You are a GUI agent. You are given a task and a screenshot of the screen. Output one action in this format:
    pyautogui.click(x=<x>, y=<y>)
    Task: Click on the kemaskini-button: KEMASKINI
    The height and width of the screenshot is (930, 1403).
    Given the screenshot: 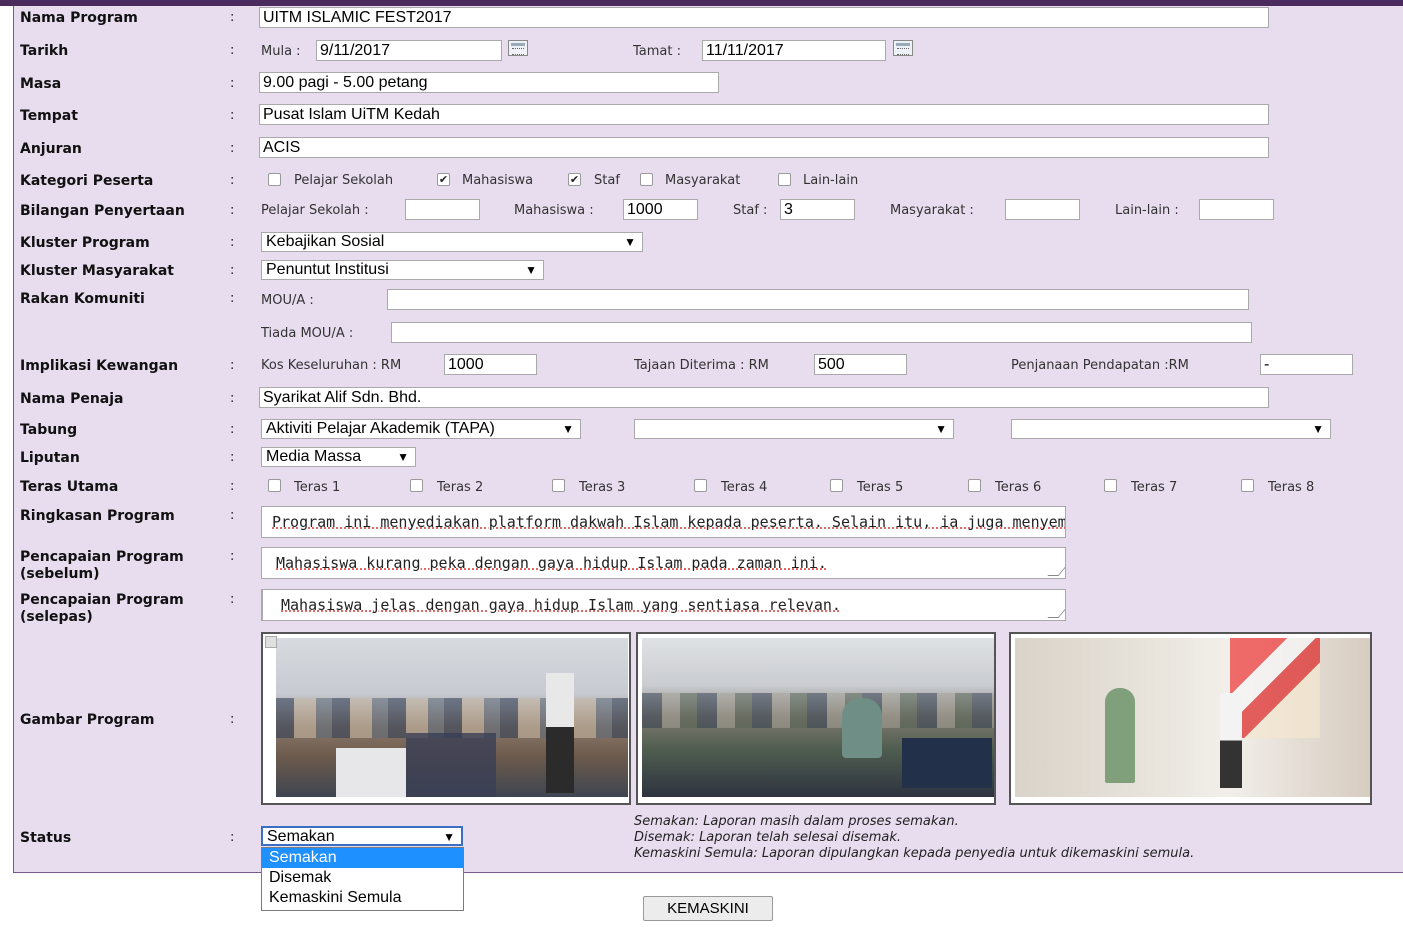 What is the action you would take?
    pyautogui.click(x=708, y=908)
    